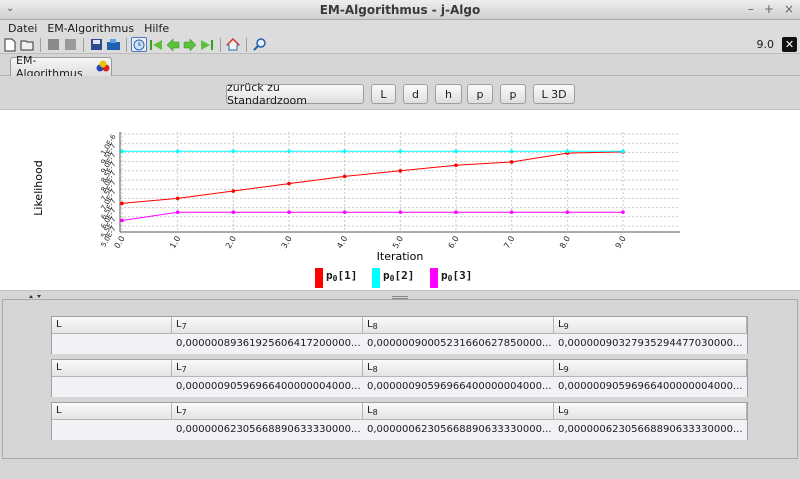  Describe the element at coordinates (765, 44) in the screenshot. I see `zoom-level: 9.0` at that location.